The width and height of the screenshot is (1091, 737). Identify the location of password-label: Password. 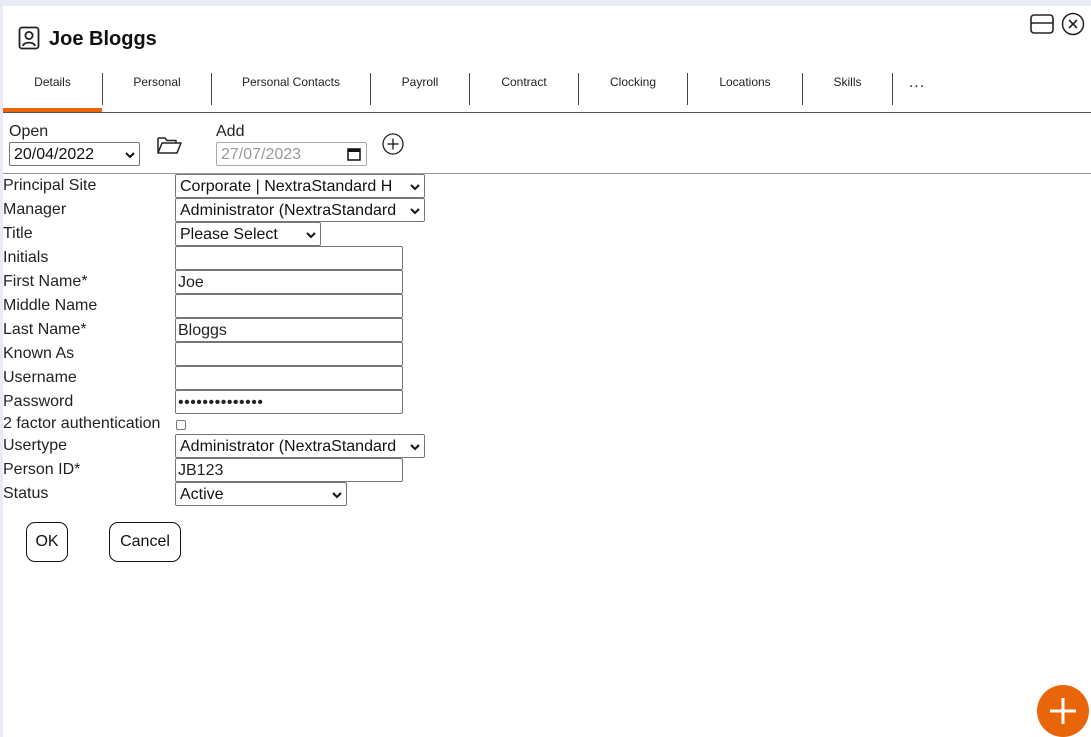
(38, 401).